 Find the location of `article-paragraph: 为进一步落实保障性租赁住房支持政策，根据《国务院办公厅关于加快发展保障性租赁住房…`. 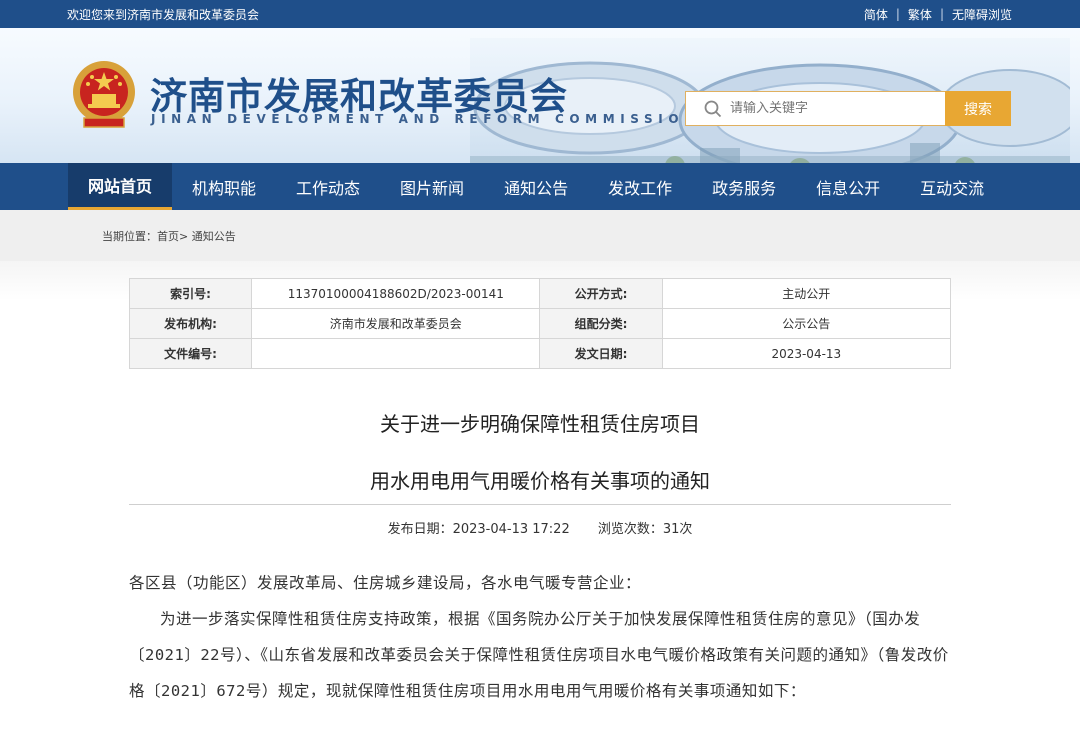

article-paragraph: 为进一步落实保障性租赁住房支持政策，根据《国务院办公厅关于加快发展保障性租赁住房… is located at coordinates (539, 655).